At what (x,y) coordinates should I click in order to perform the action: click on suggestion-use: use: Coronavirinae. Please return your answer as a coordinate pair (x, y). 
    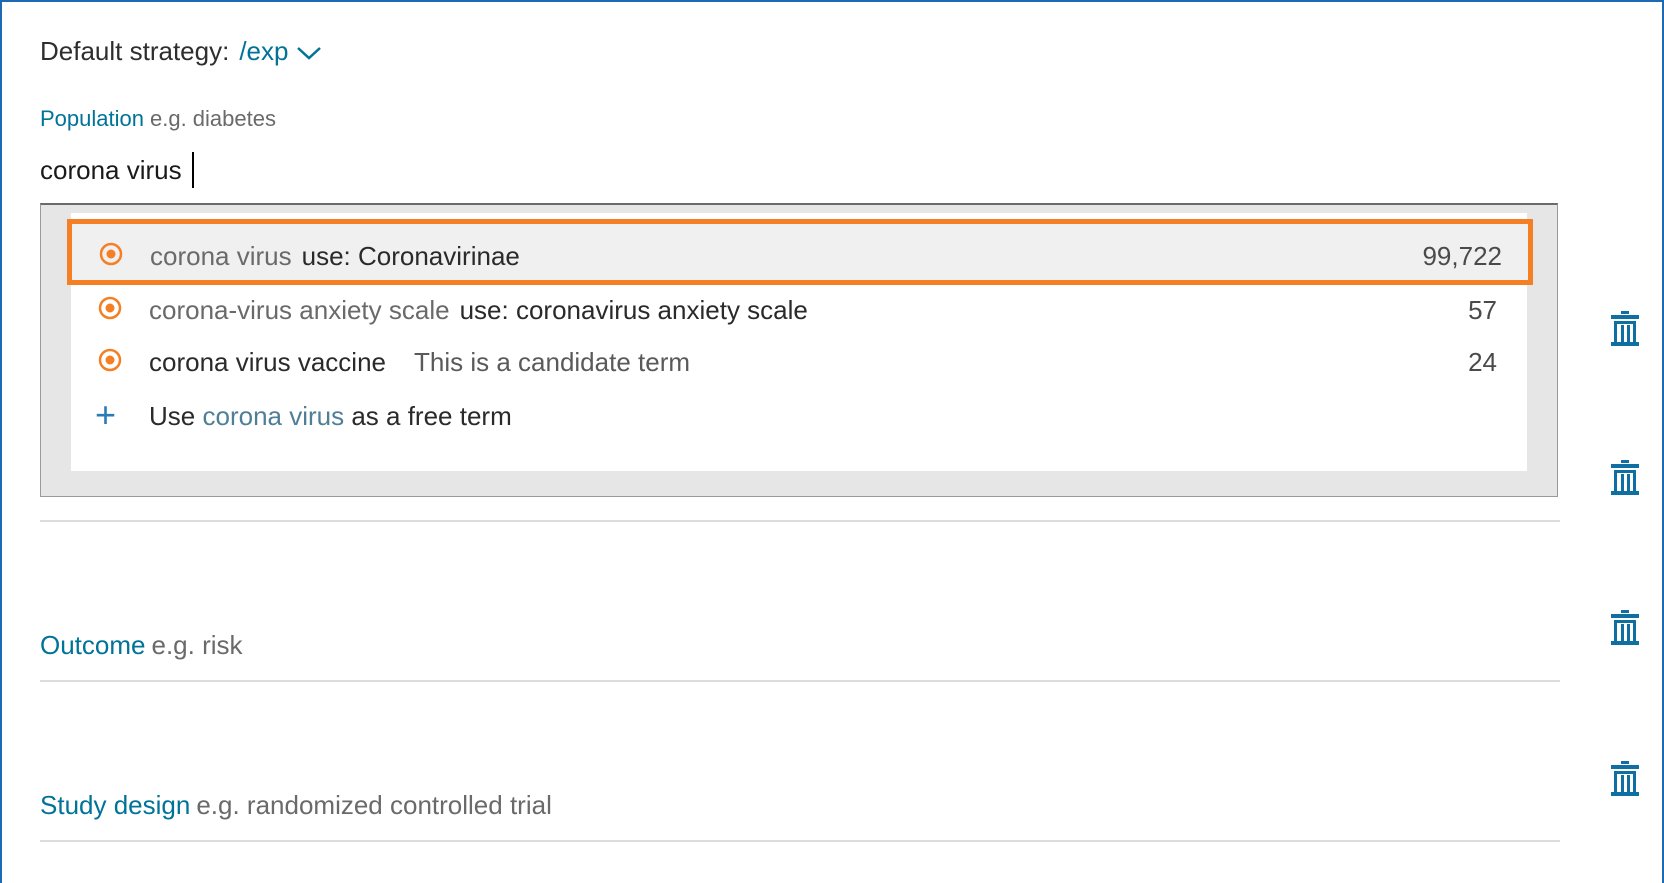
    Looking at the image, I should click on (410, 256).